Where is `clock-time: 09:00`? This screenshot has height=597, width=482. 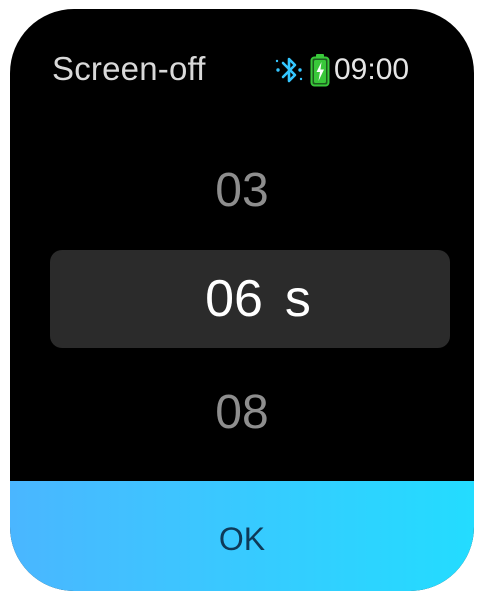 clock-time: 09:00 is located at coordinates (372, 69).